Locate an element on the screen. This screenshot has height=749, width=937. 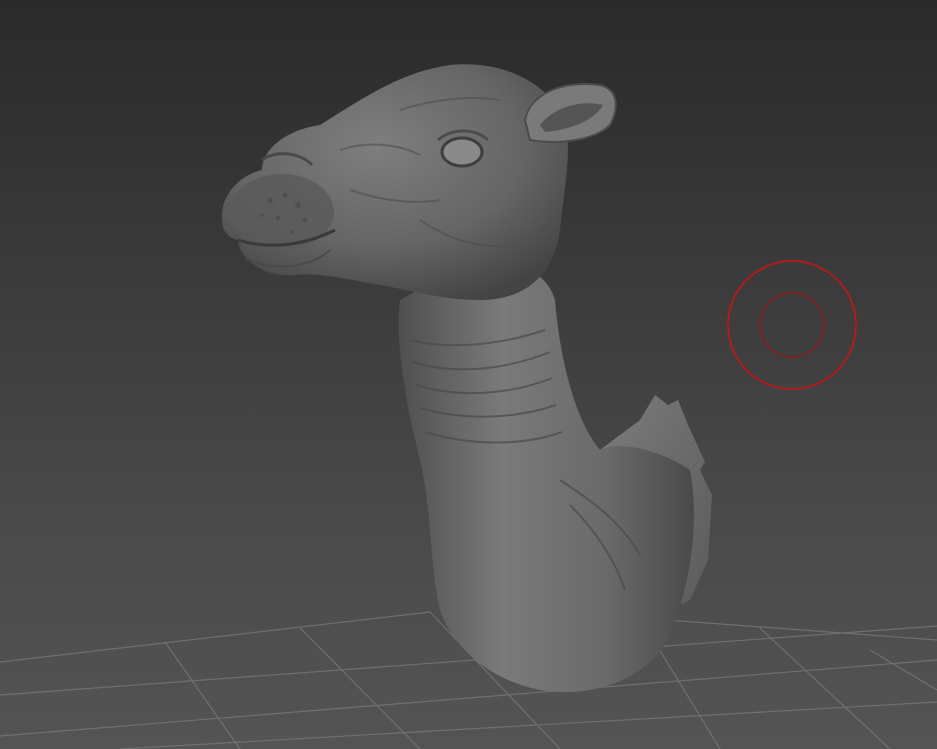
brush-outer-radius is located at coordinates (792, 325).